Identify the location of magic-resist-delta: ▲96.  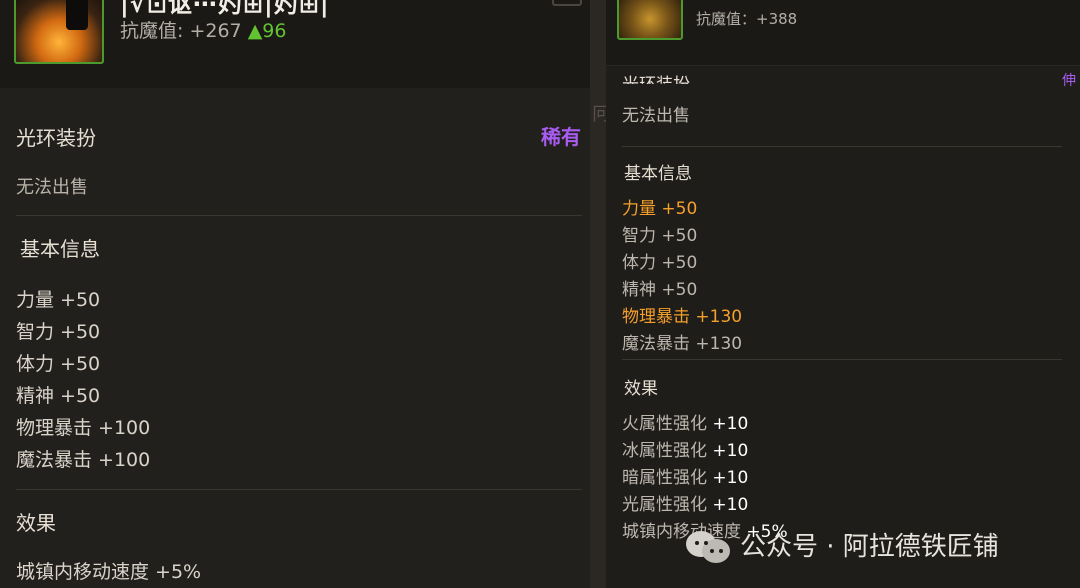
(267, 31).